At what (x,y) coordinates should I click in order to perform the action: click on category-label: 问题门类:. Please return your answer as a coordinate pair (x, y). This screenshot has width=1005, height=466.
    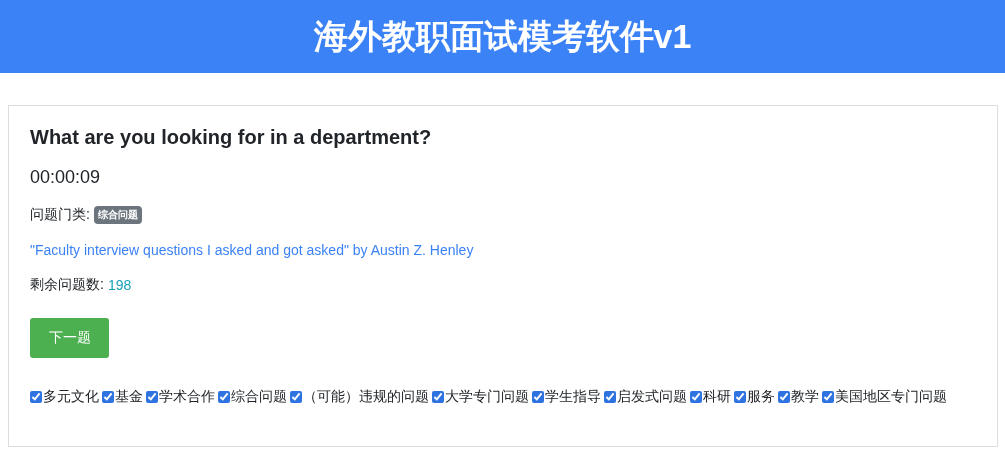
    Looking at the image, I should click on (60, 215).